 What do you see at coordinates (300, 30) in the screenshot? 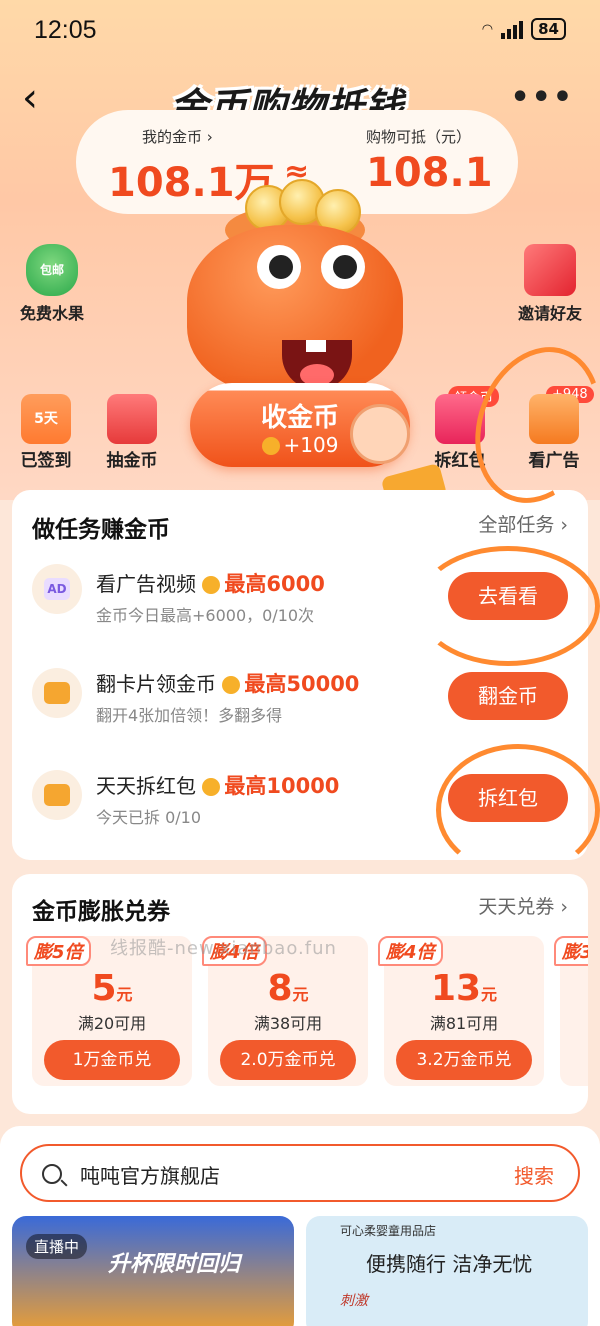
I see `status-bar: 12:05 ◠ 84` at bounding box center [300, 30].